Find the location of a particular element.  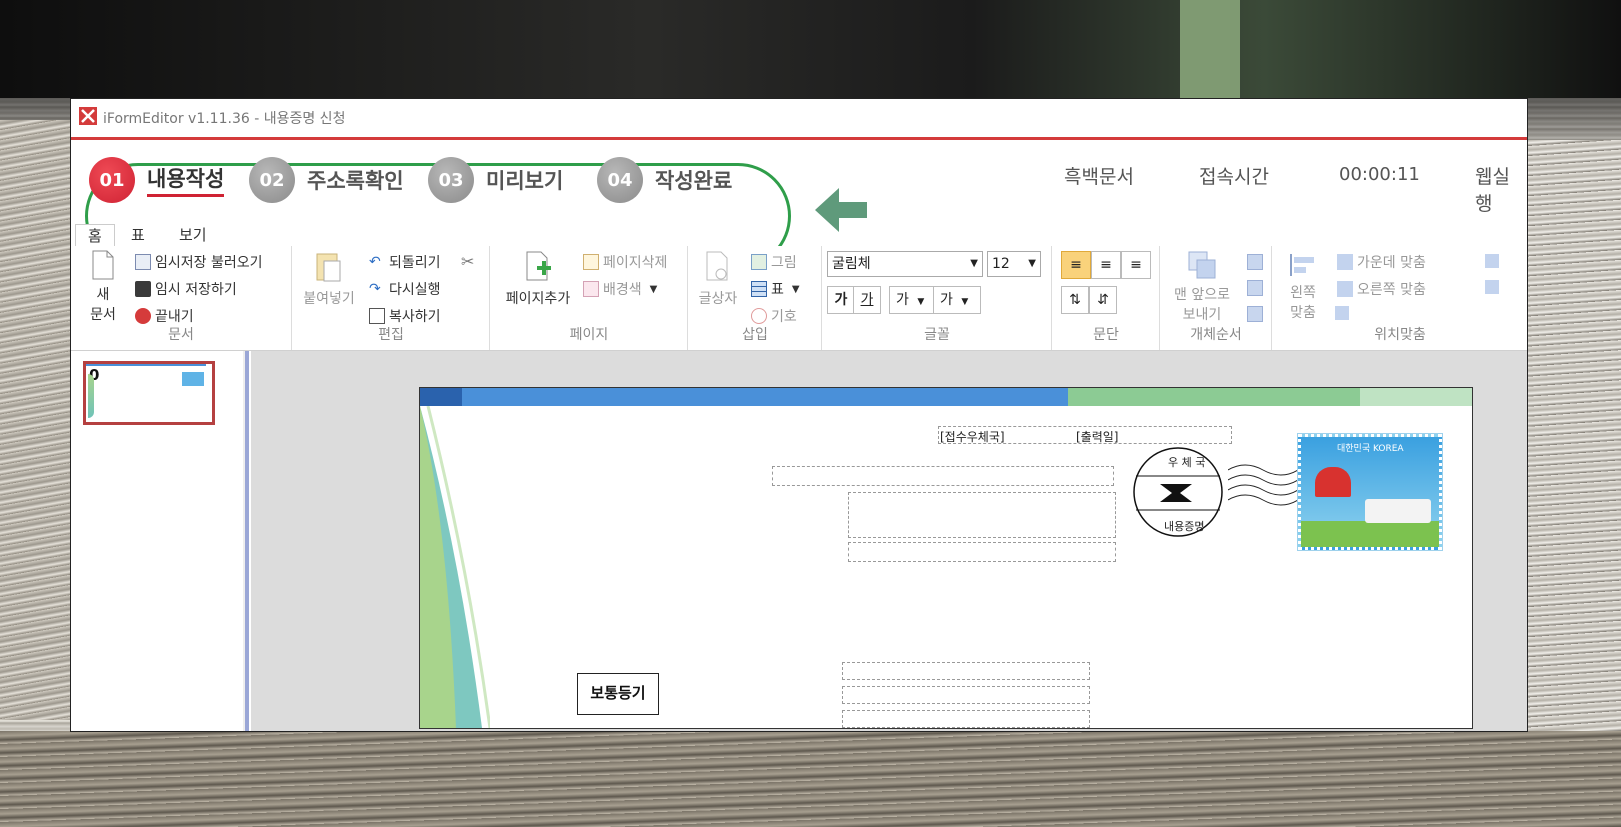

textbox-button: 글상자 is located at coordinates (718, 279).